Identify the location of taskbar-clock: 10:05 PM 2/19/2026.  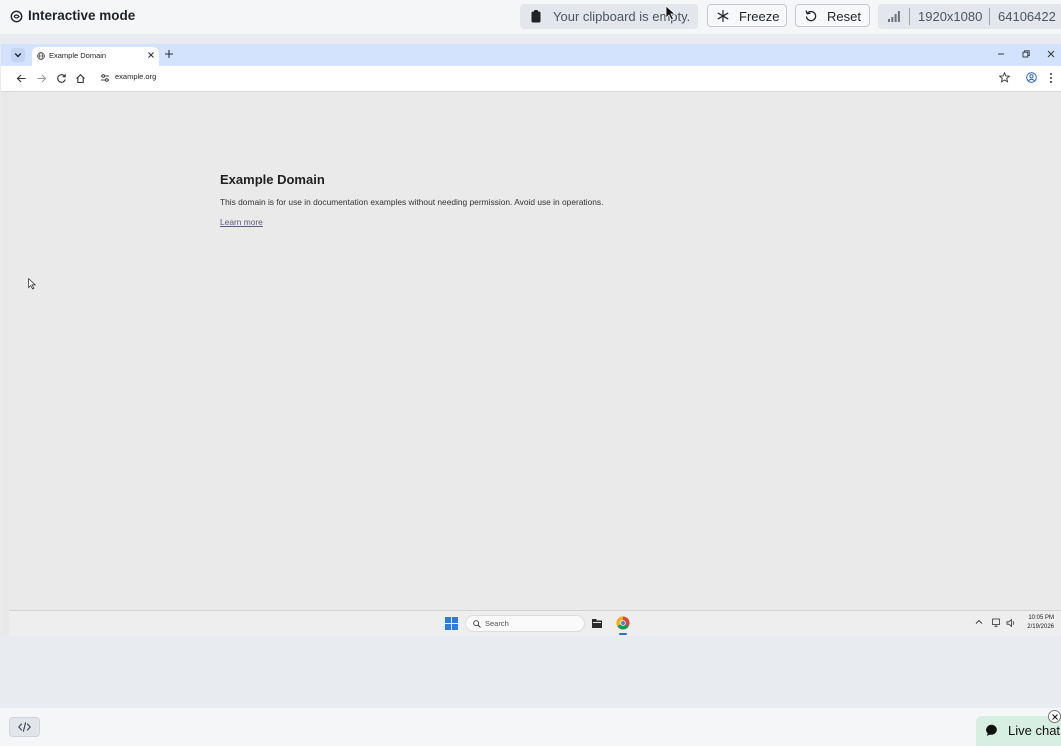
(1038, 622).